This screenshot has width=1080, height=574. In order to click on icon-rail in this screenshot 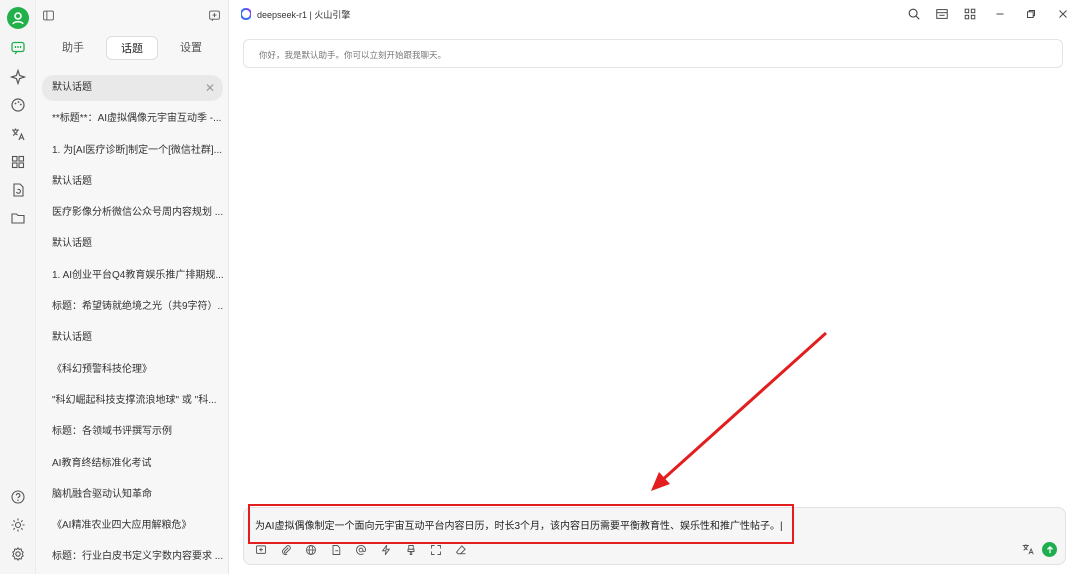, I will do `click(18, 287)`.